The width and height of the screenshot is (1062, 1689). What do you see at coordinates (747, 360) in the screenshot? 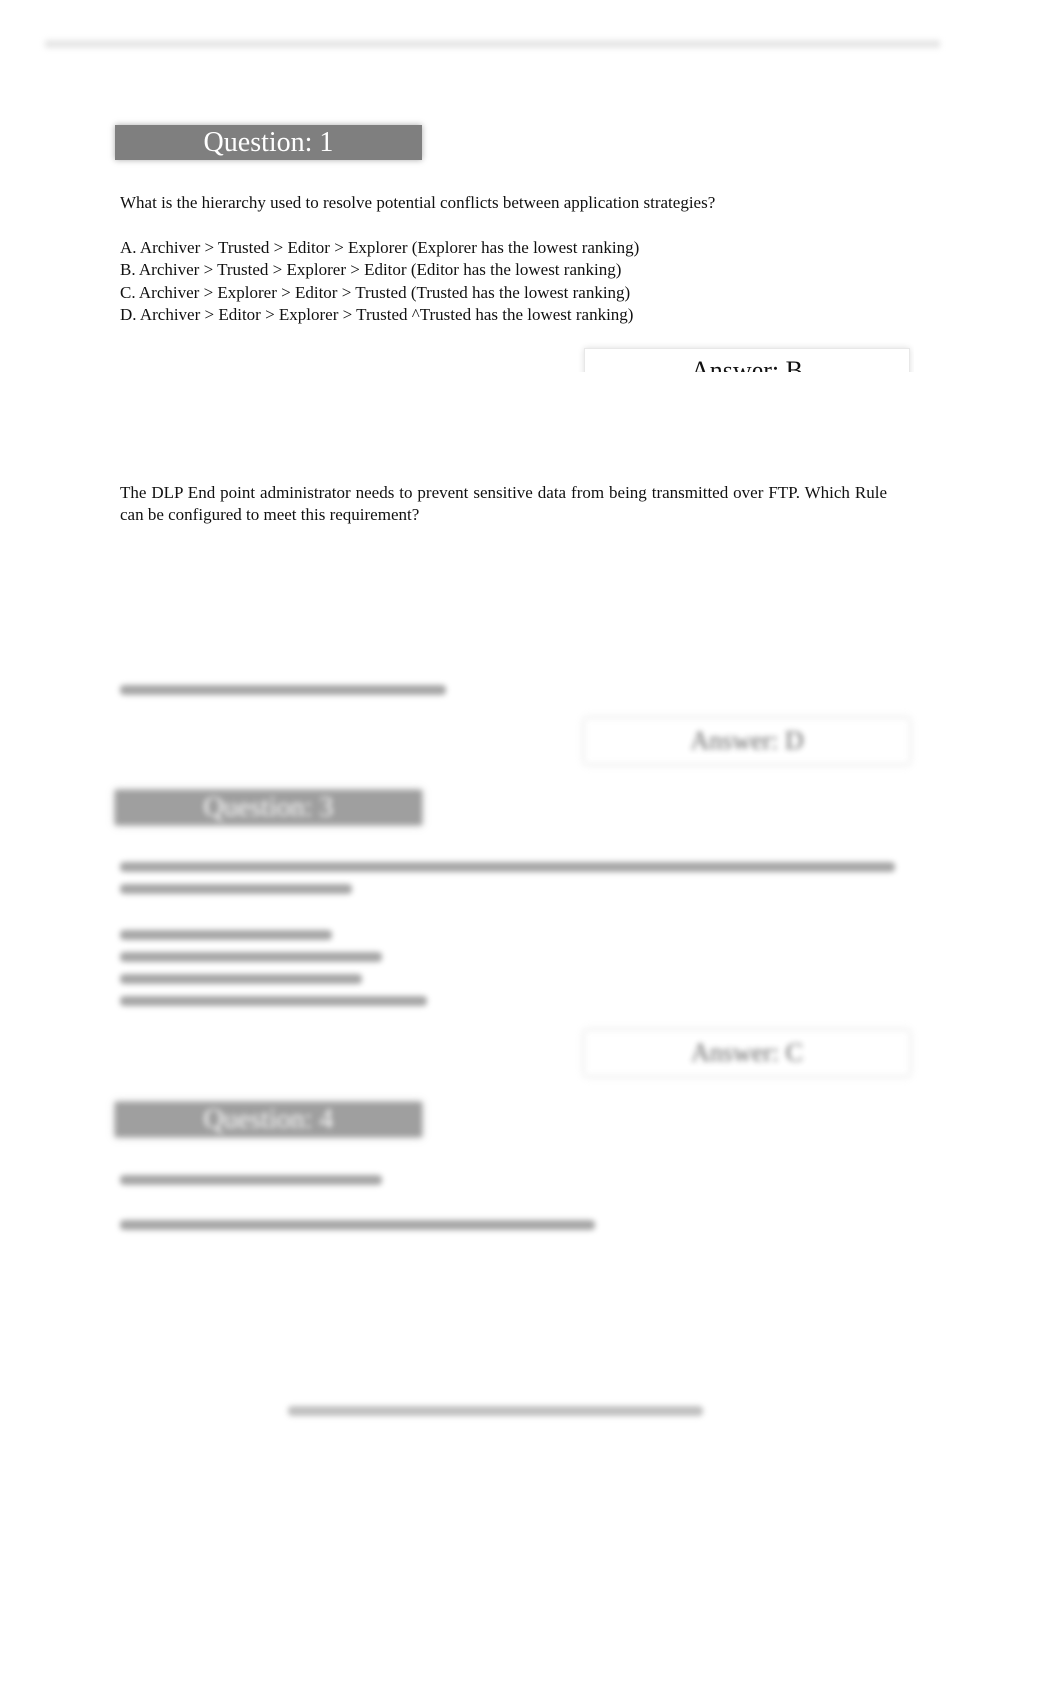
I see `answer-1-box: Answer: B` at bounding box center [747, 360].